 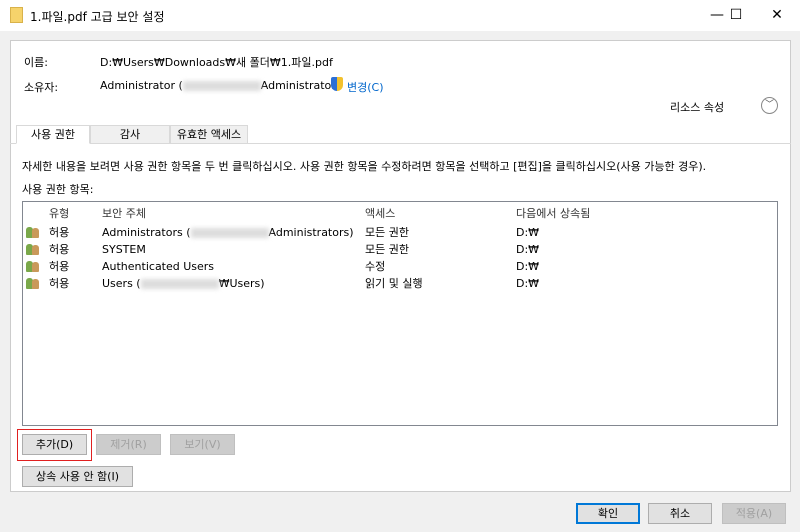 I want to click on disable-inheritance-button: 상속 사용 안 함(I), so click(x=77, y=476).